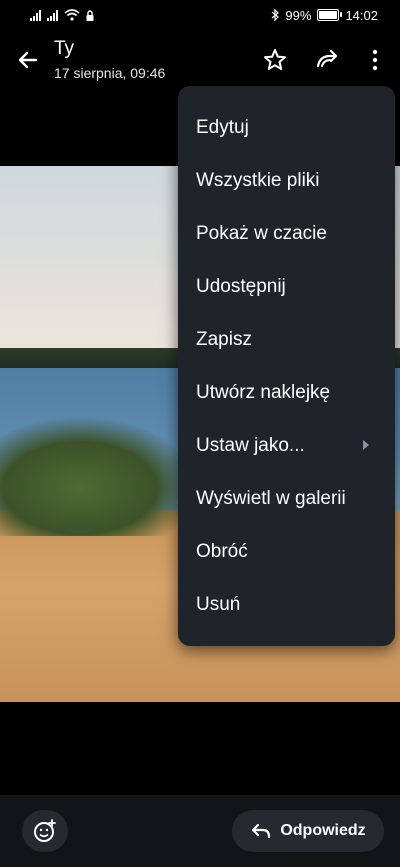 The height and width of the screenshot is (867, 400). Describe the element at coordinates (286, 392) in the screenshot. I see `menu-item-create-sticker: Utwórz naklejkę` at that location.